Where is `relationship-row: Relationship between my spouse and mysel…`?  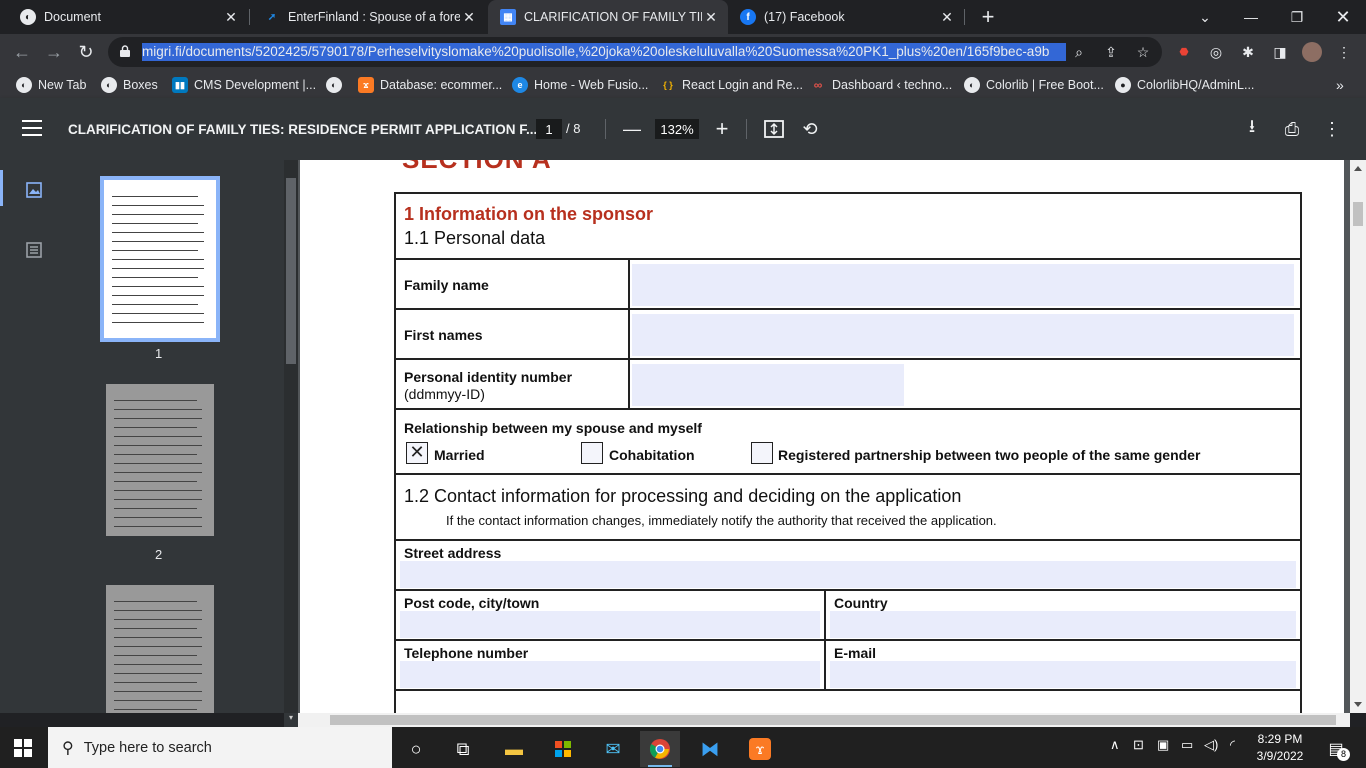 relationship-row: Relationship between my spouse and mysel… is located at coordinates (848, 442).